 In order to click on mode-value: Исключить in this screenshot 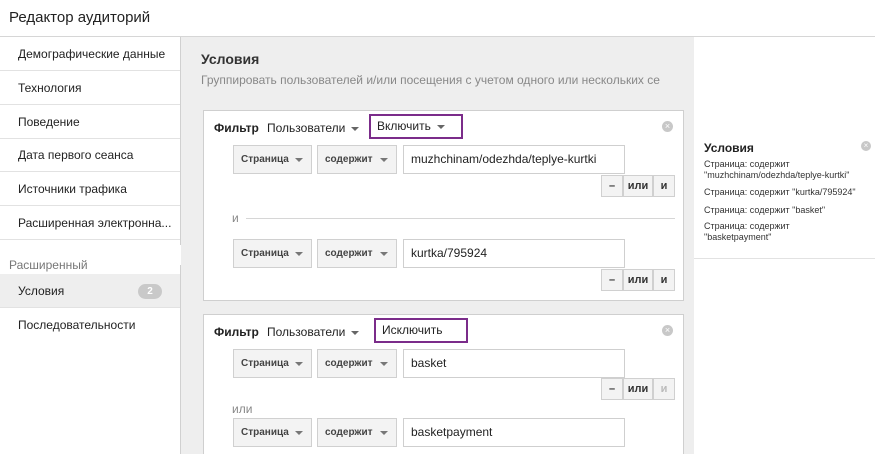, I will do `click(412, 330)`.